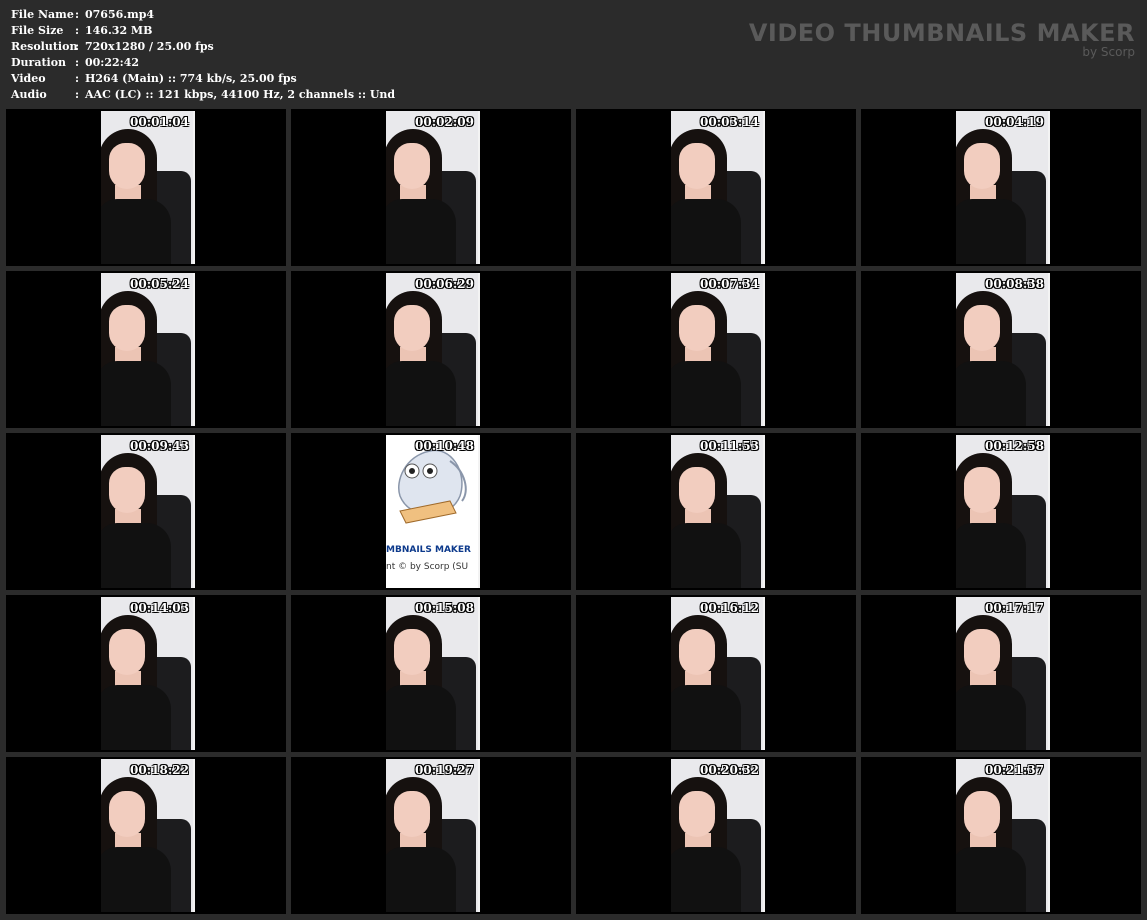  I want to click on thumbnail-cell: 00:18:22, so click(146, 835).